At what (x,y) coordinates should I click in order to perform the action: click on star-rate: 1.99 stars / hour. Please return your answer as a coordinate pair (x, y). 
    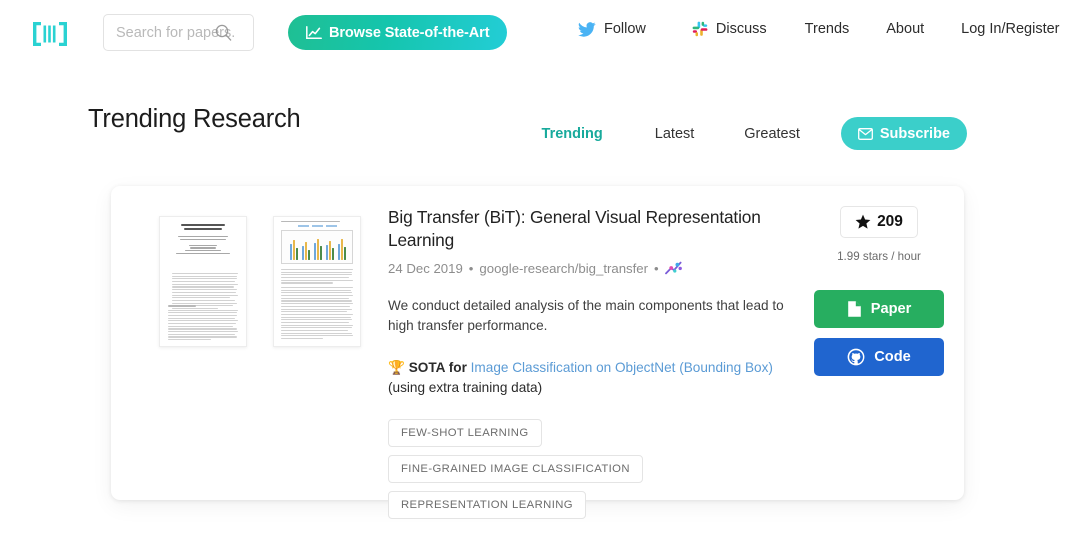
    Looking at the image, I should click on (879, 256).